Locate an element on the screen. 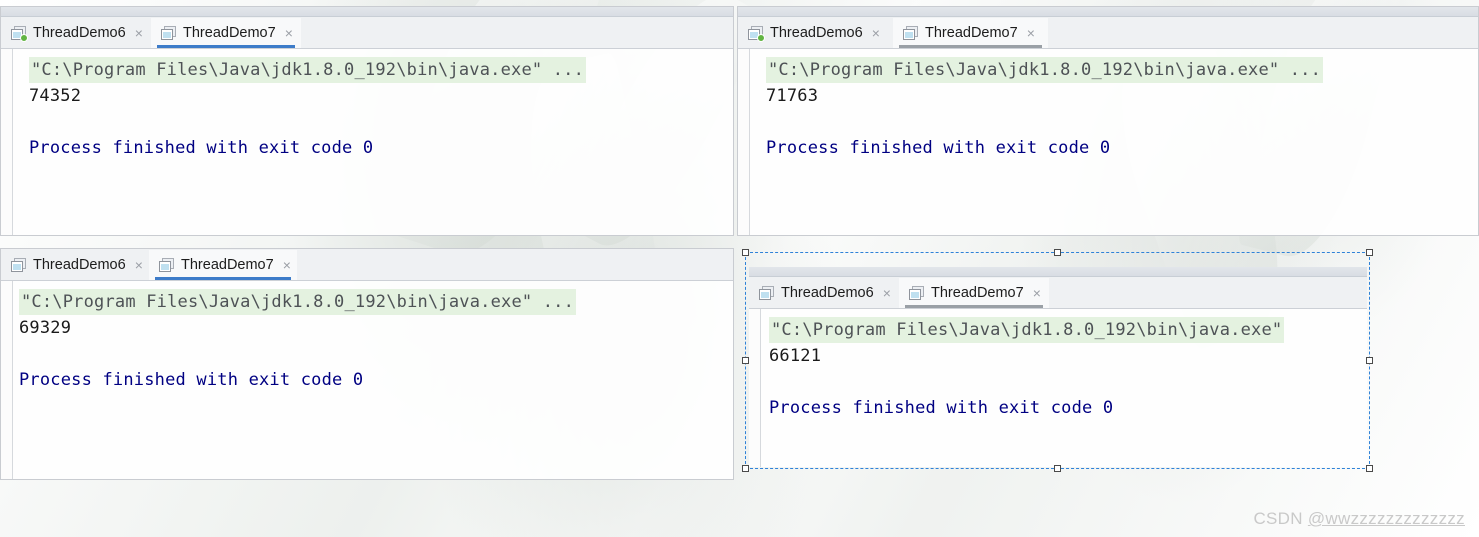 The image size is (1479, 537). resize-handle-w is located at coordinates (745, 360).